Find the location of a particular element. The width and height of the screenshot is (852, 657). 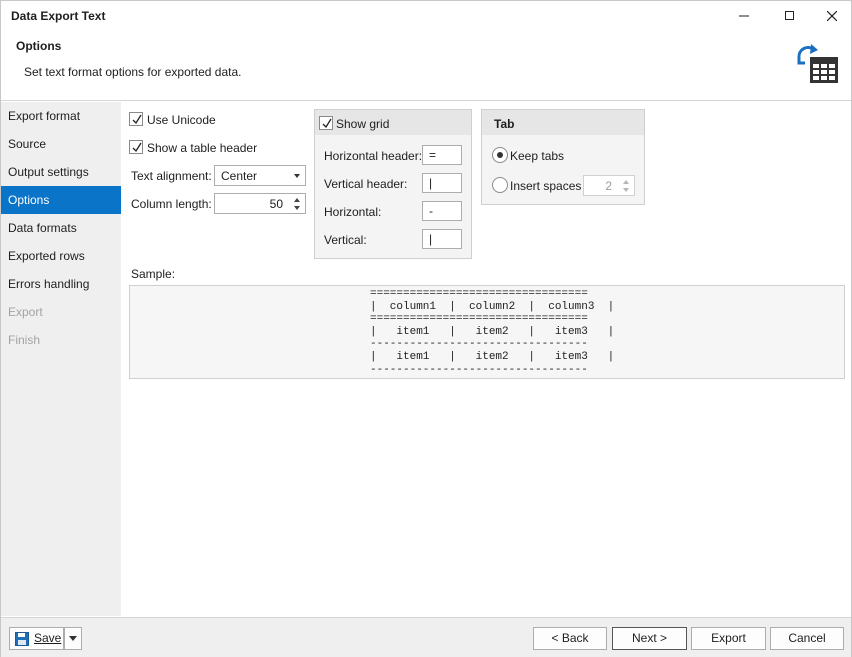

save-button: Save is located at coordinates (36, 638).